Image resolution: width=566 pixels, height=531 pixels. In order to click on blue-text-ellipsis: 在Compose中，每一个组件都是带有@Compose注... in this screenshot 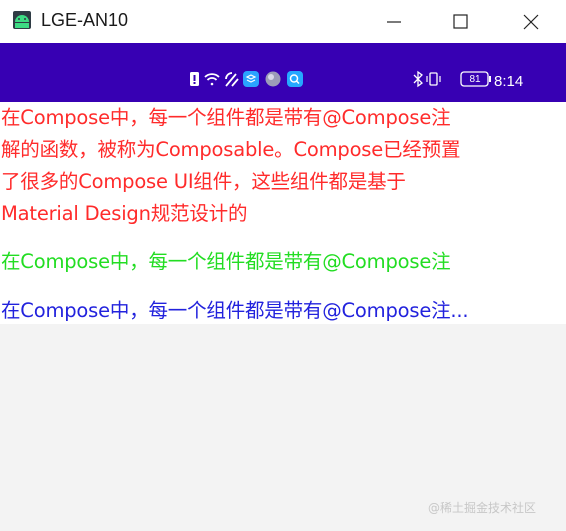, I will do `click(235, 310)`.